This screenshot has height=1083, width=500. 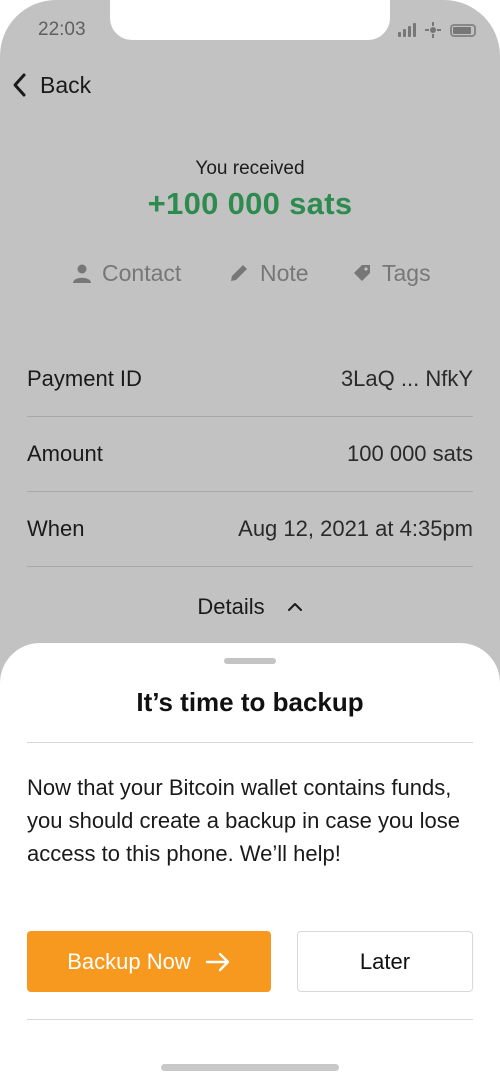 What do you see at coordinates (65, 453) in the screenshot?
I see `row-label: Amount` at bounding box center [65, 453].